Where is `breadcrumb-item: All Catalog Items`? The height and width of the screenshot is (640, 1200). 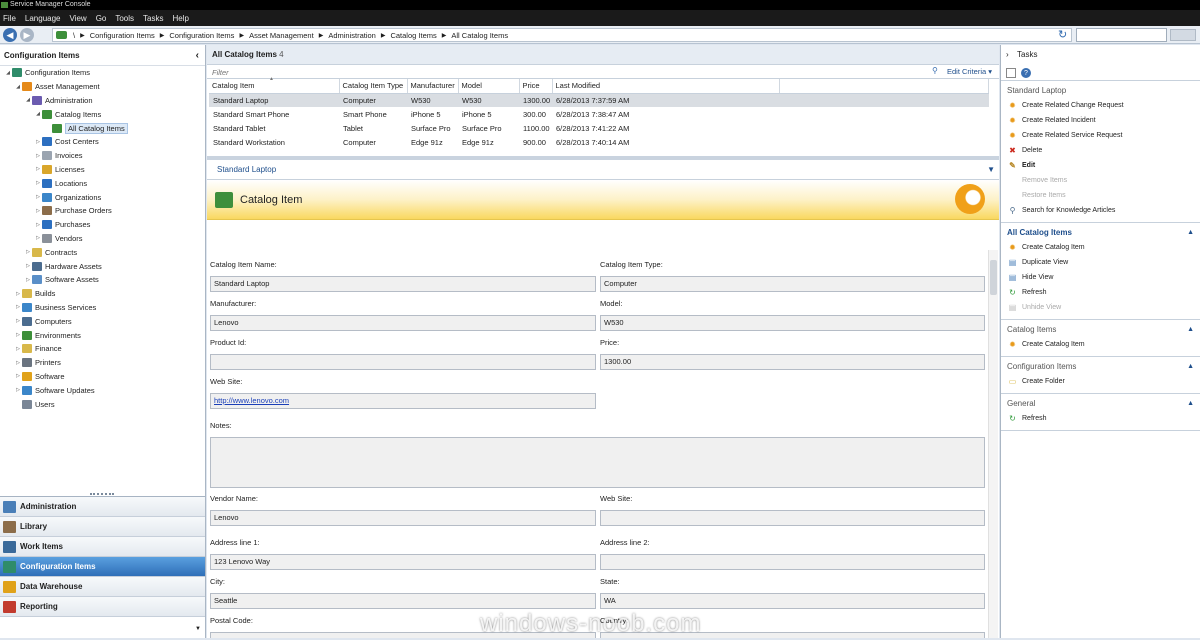
breadcrumb-item: All Catalog Items is located at coordinates (479, 35).